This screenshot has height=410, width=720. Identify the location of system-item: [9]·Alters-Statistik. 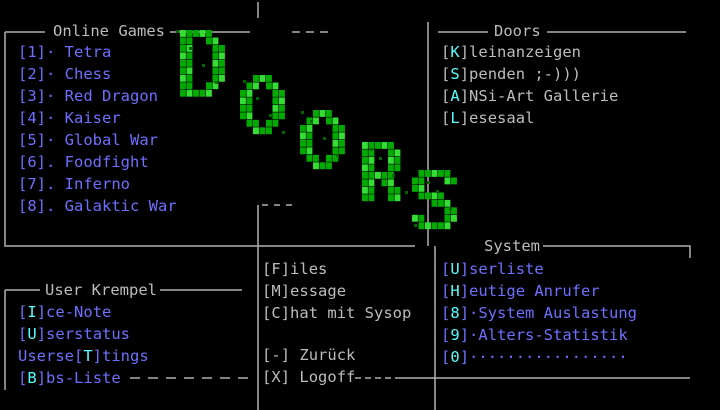
(534, 335).